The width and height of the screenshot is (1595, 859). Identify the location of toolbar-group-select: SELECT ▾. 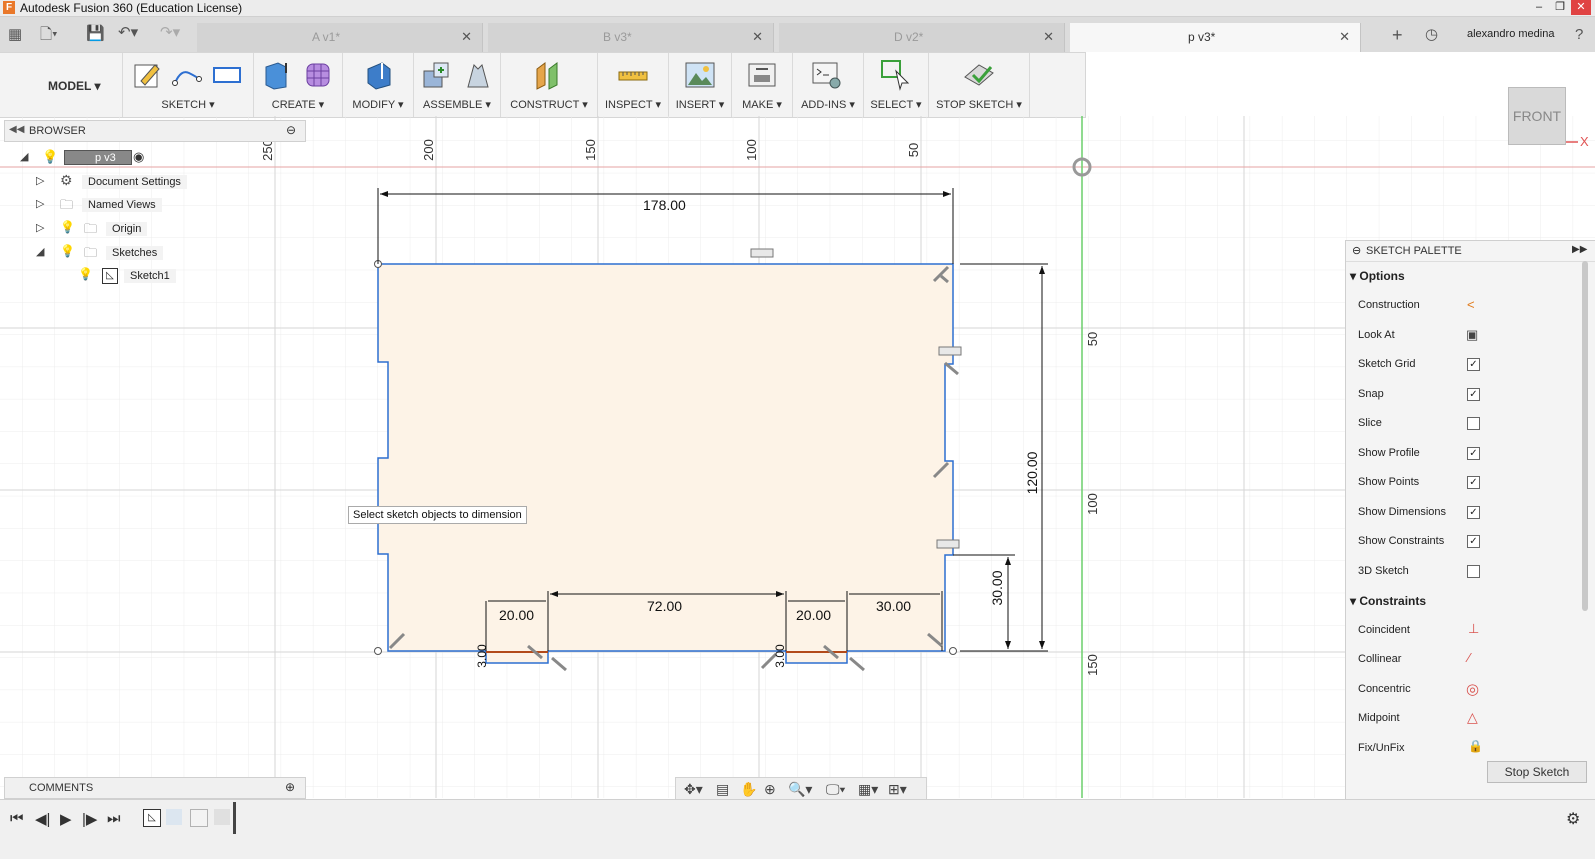
(896, 85).